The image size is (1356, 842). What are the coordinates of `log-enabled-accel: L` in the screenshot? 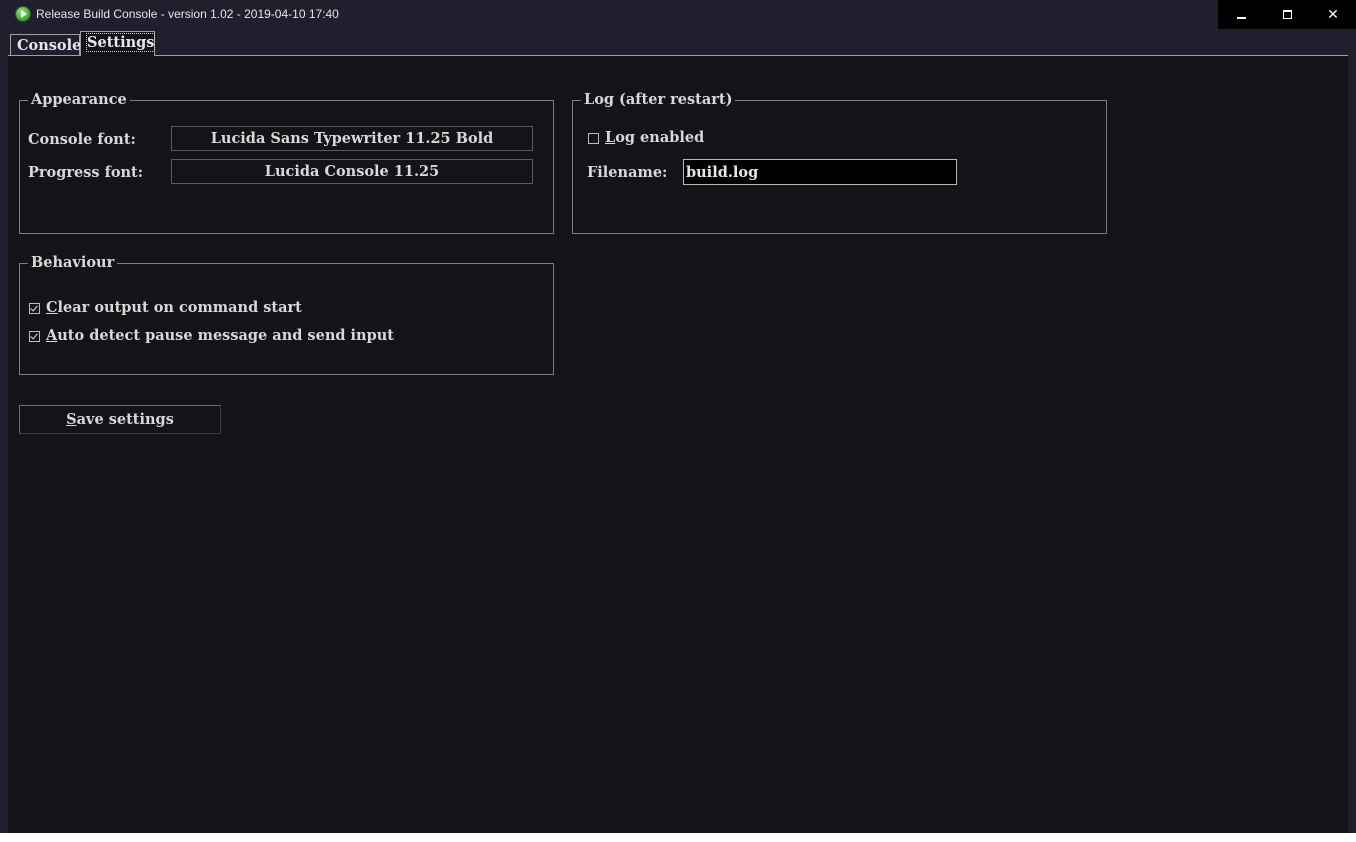 It's located at (610, 137).